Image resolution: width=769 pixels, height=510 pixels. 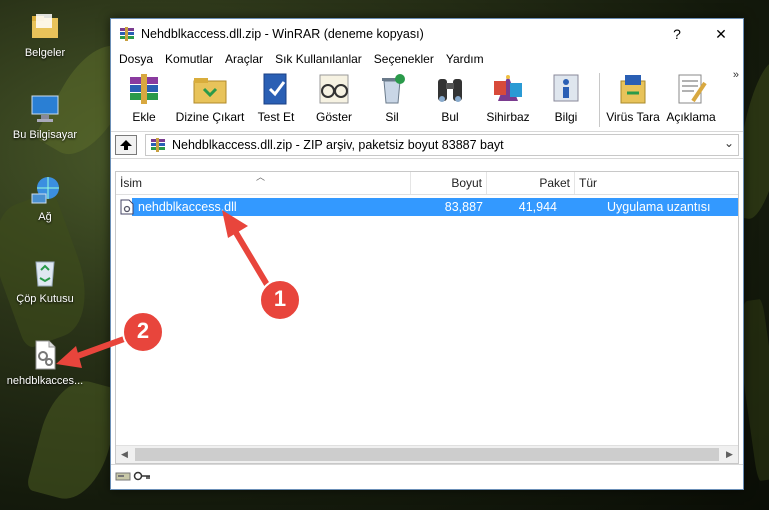 I want to click on annotation-overlay, so click(x=178, y=289).